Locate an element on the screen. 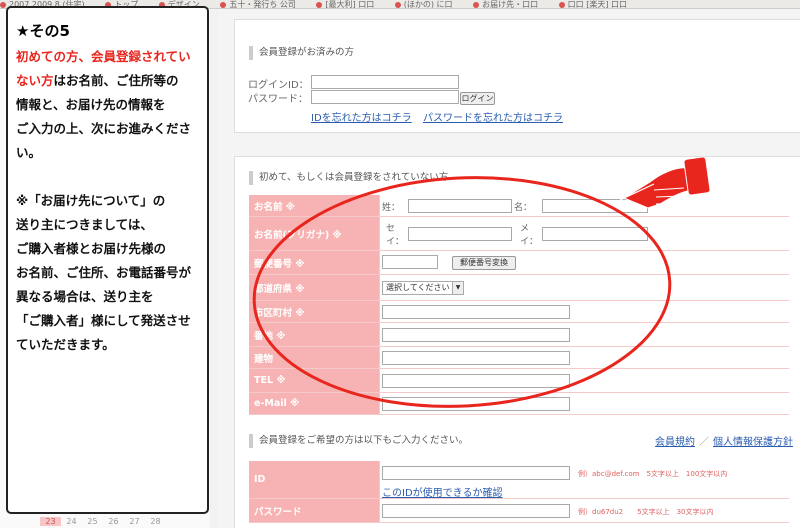 The height and width of the screenshot is (528, 800). form-row-zip: 郵便番号 ※ 郵便番号変換 is located at coordinates (519, 263).